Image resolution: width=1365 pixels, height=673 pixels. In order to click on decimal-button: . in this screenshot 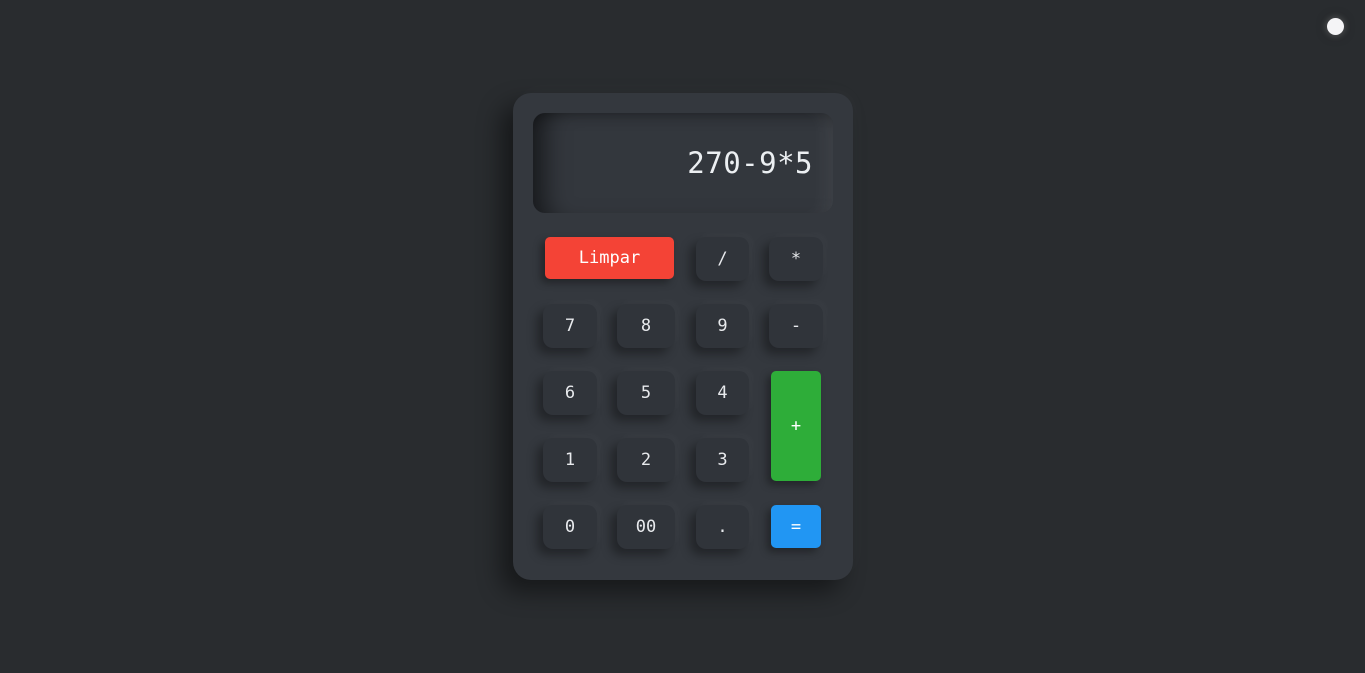, I will do `click(722, 527)`.